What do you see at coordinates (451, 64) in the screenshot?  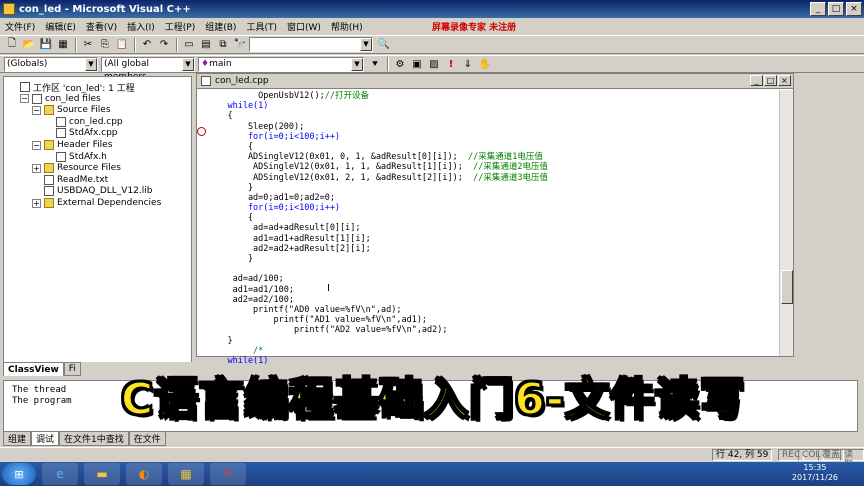 I see `execute-icon: !` at bounding box center [451, 64].